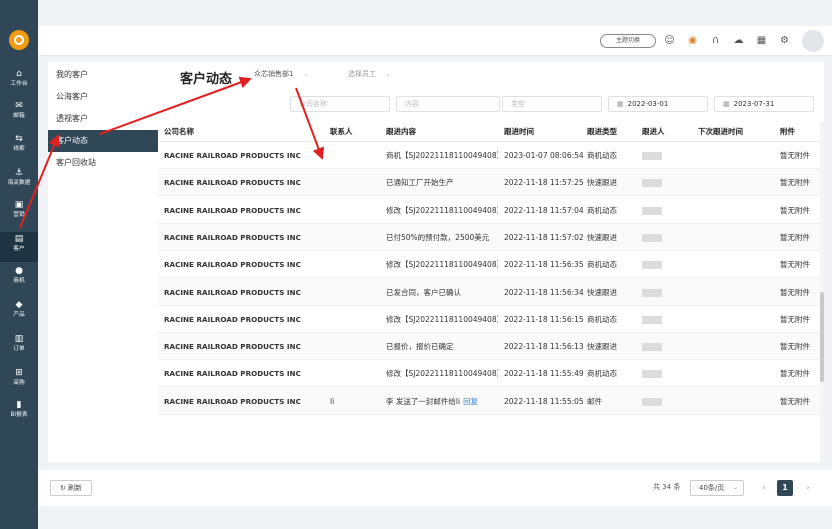 This screenshot has width=832, height=529. What do you see at coordinates (787, 132) in the screenshot?
I see `column-header: 附件` at bounding box center [787, 132].